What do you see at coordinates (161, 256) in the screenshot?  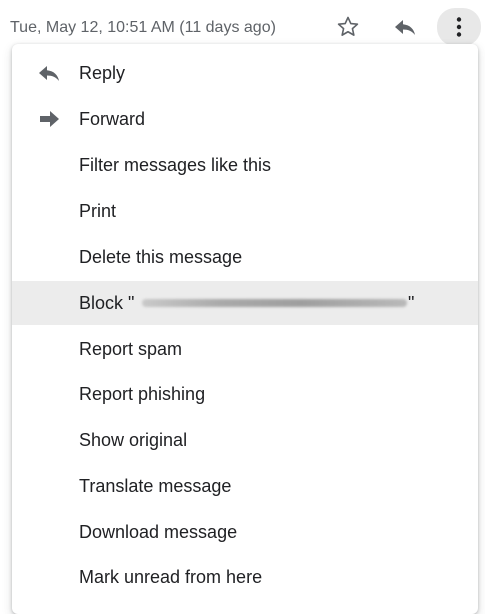 I see `menu-item-label: Delete this message` at bounding box center [161, 256].